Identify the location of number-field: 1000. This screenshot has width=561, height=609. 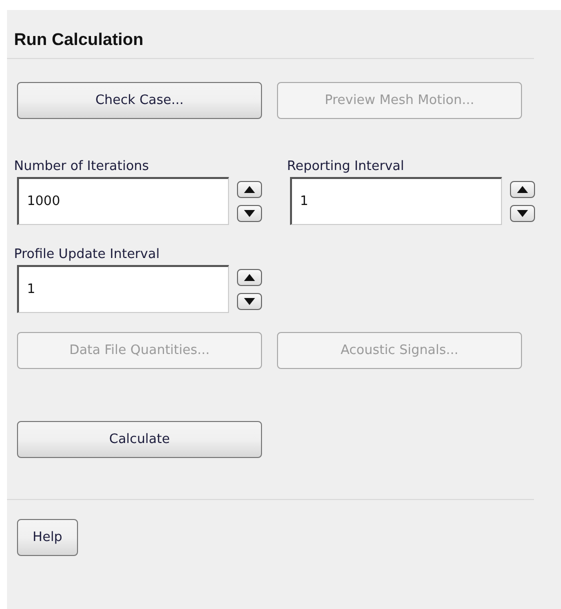
(123, 201).